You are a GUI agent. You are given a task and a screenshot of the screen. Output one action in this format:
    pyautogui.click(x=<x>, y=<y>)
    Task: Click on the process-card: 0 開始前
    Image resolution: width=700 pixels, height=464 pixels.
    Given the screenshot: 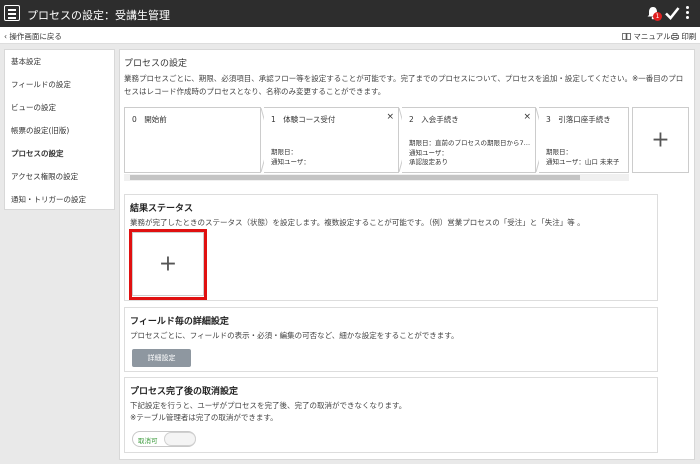 What is the action you would take?
    pyautogui.click(x=192, y=140)
    